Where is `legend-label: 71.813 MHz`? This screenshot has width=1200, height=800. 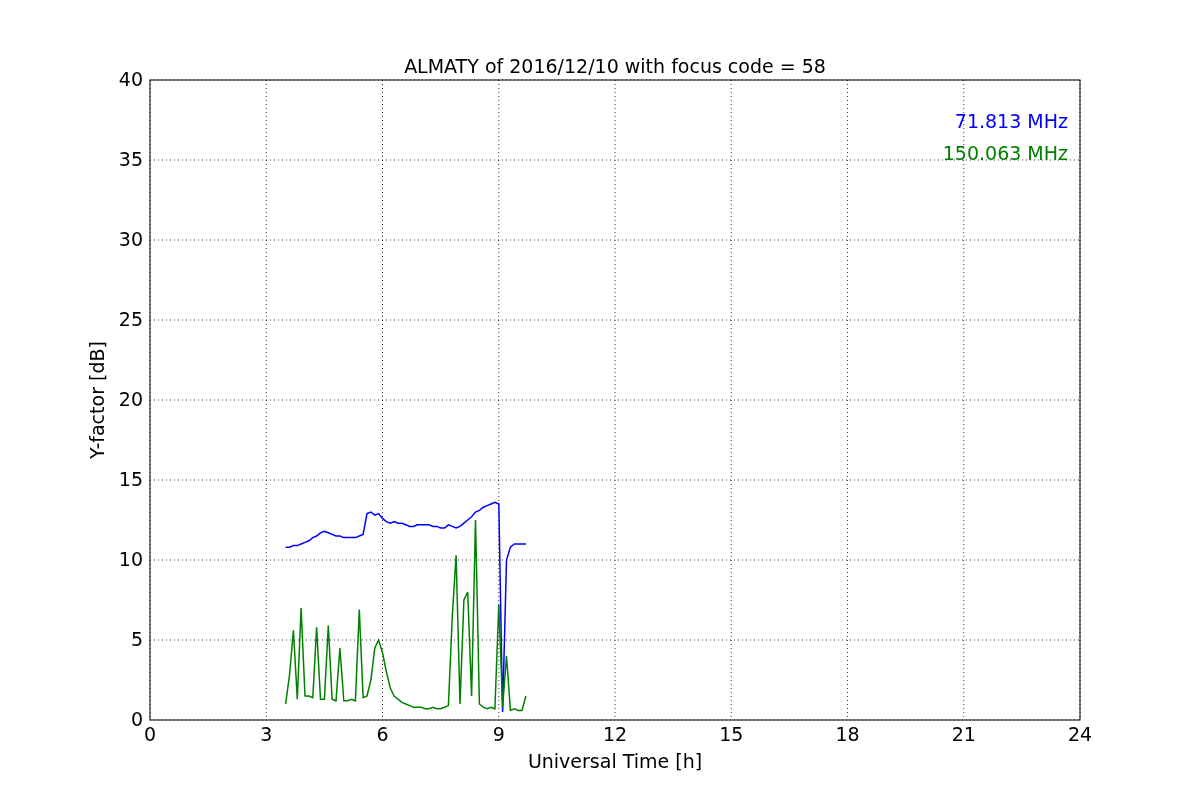 legend-label: 71.813 MHz is located at coordinates (1011, 121).